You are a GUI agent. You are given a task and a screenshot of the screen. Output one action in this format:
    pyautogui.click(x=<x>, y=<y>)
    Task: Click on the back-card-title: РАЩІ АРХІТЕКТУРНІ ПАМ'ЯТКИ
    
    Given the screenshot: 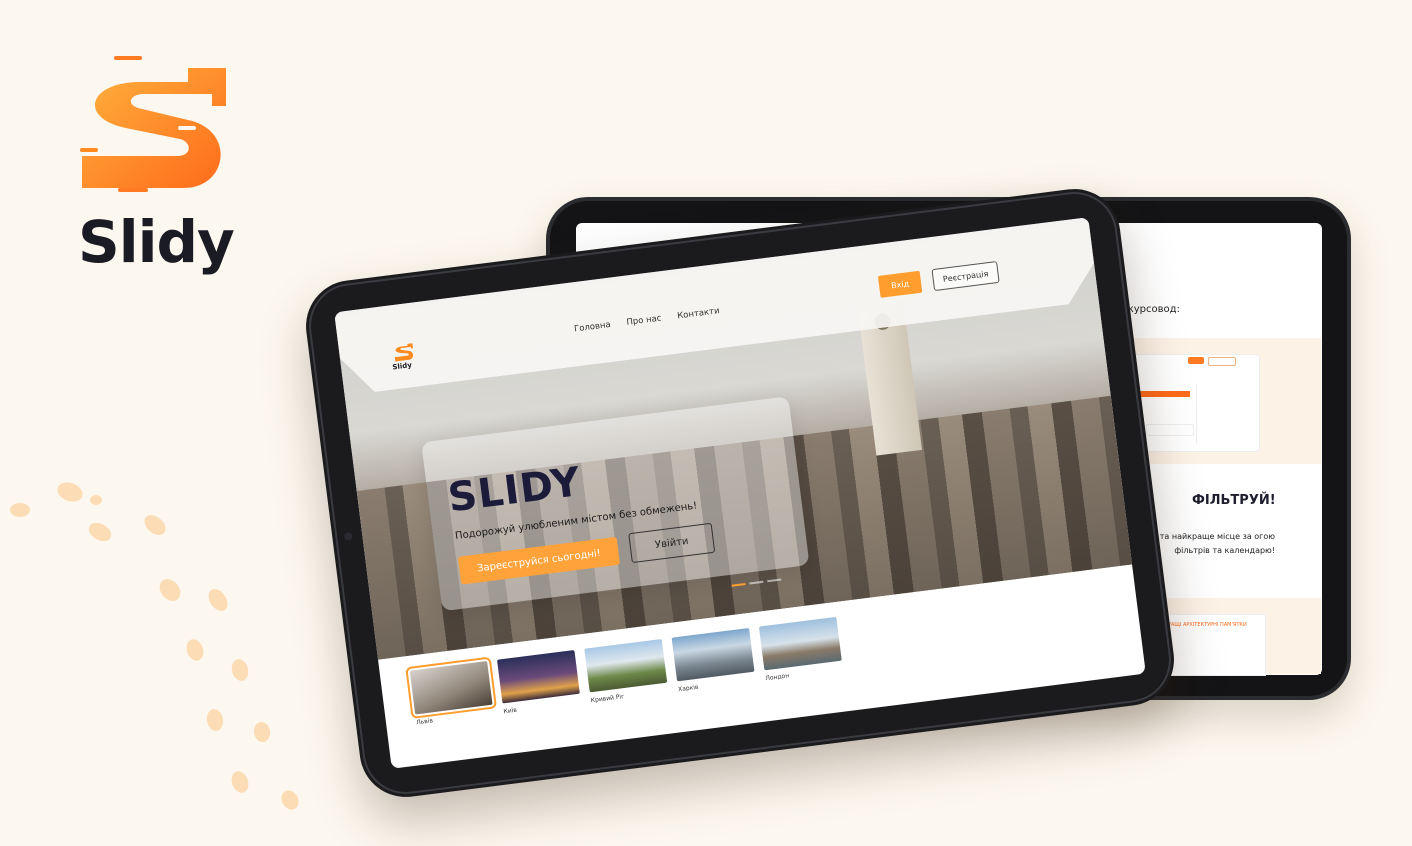 What is the action you would take?
    pyautogui.click(x=1207, y=625)
    